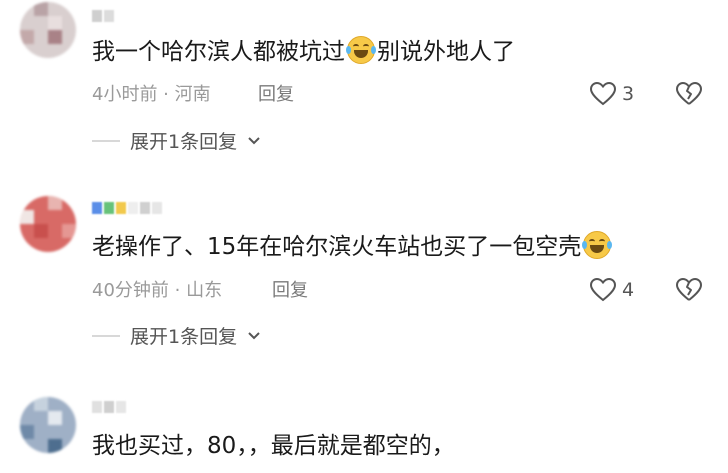  I want to click on comment-time: 4小时前, so click(125, 94).